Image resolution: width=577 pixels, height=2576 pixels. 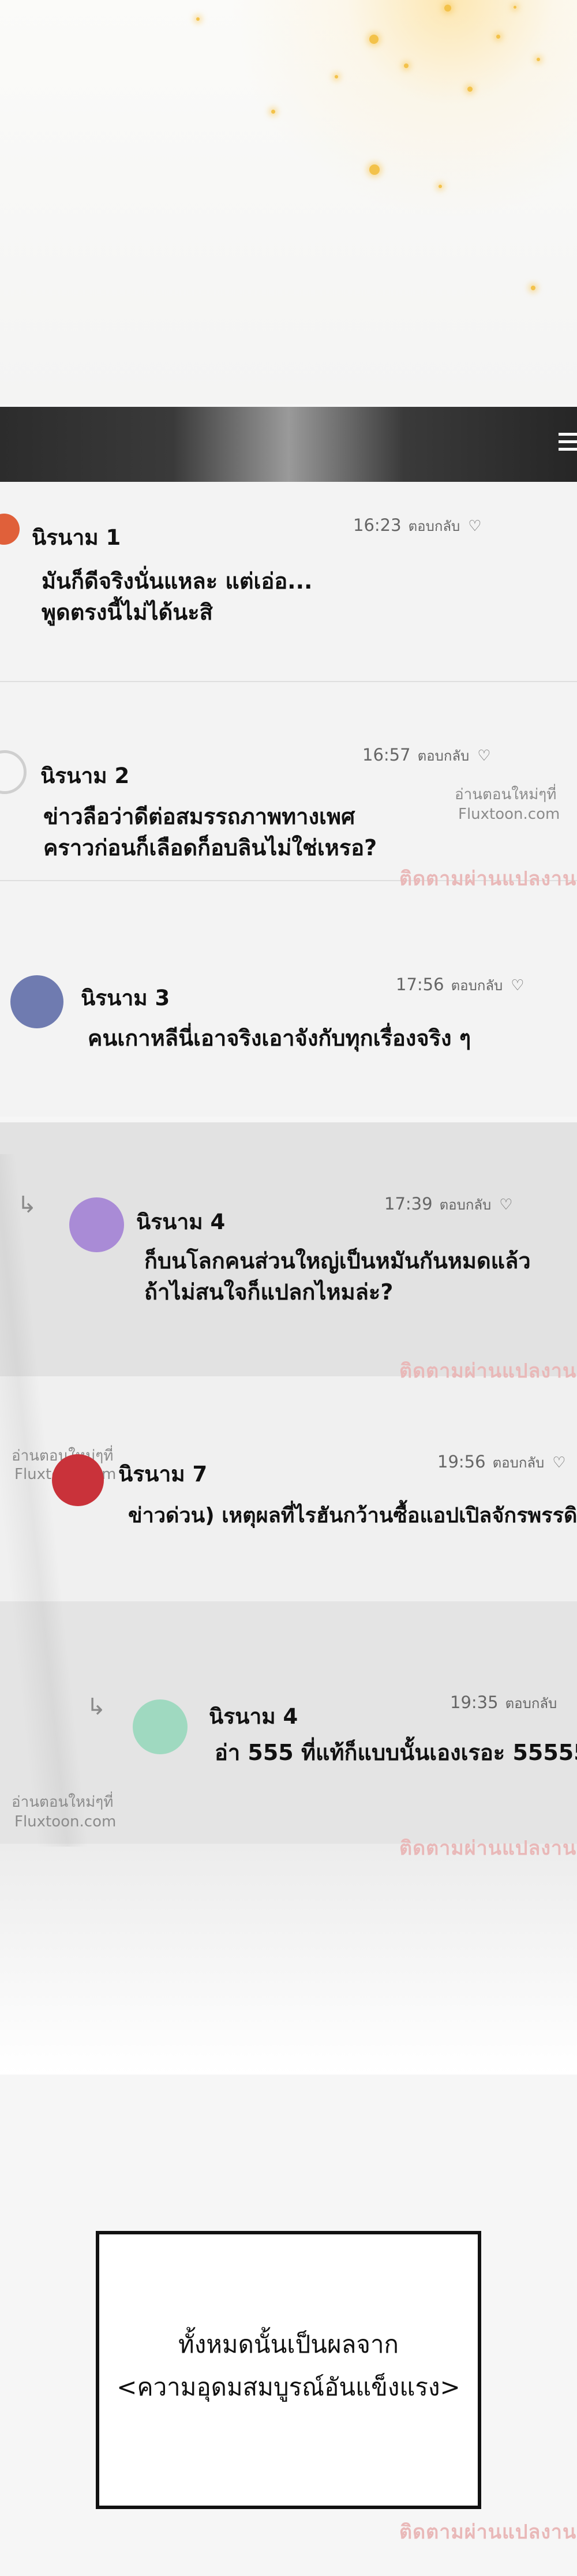 I want to click on narration-line: ทั้งหมดนั้นเป็นผลจาก, so click(x=288, y=2344).